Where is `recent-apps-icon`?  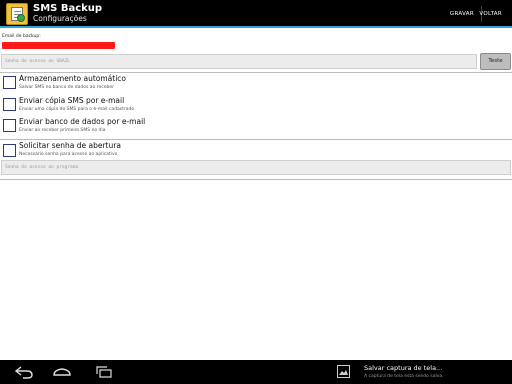 recent-apps-icon is located at coordinates (104, 372).